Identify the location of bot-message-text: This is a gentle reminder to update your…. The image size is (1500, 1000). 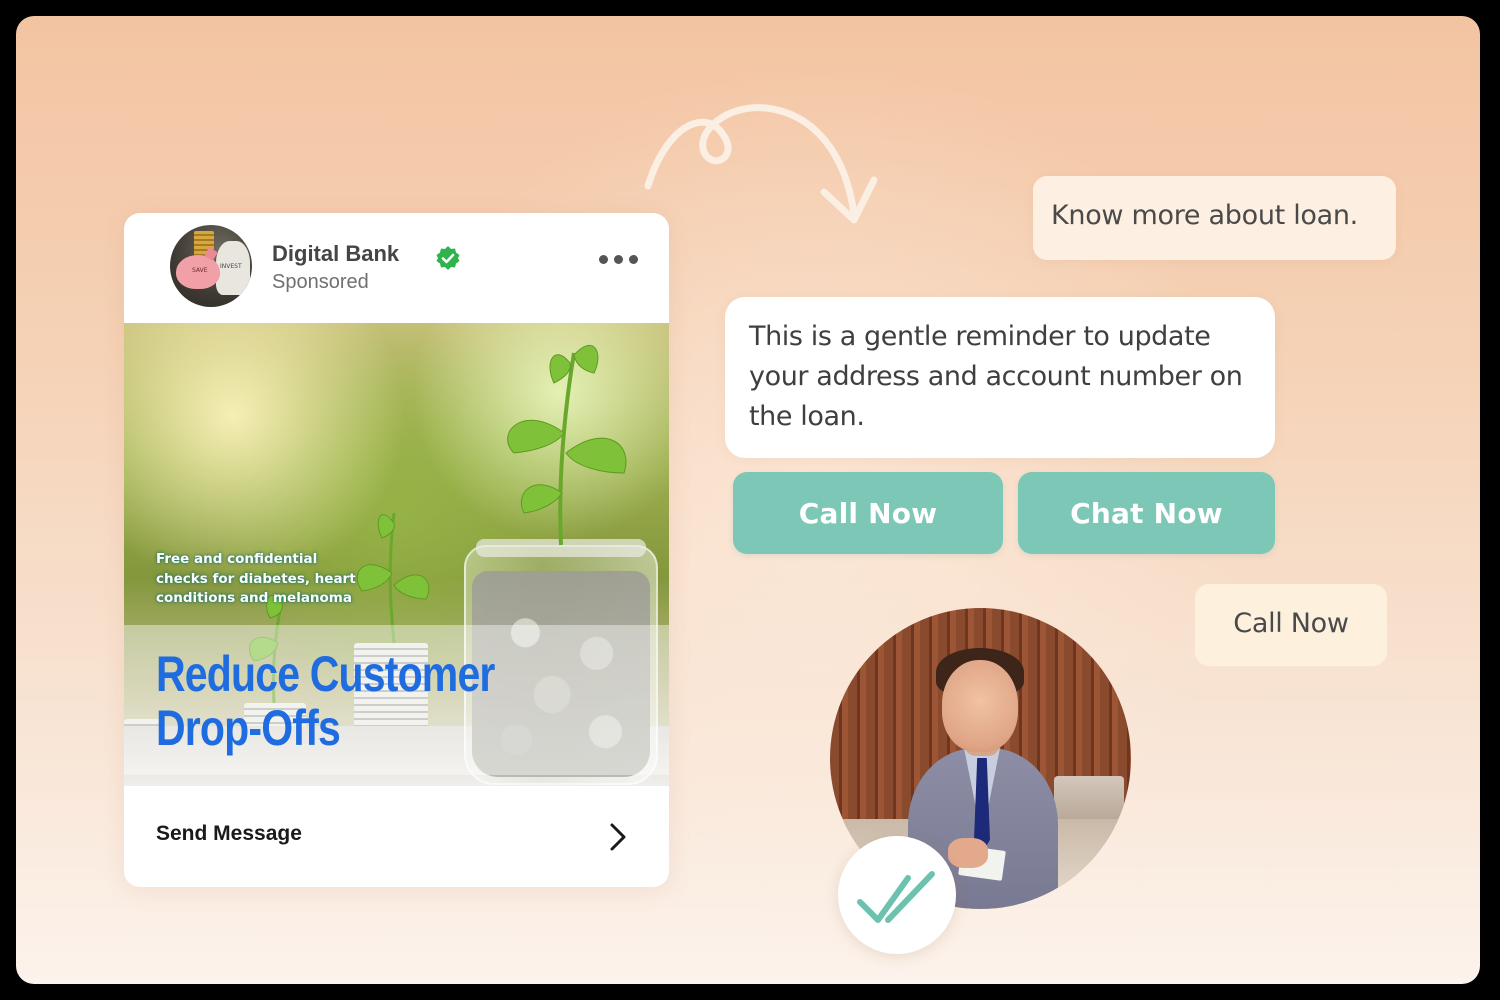
(996, 376).